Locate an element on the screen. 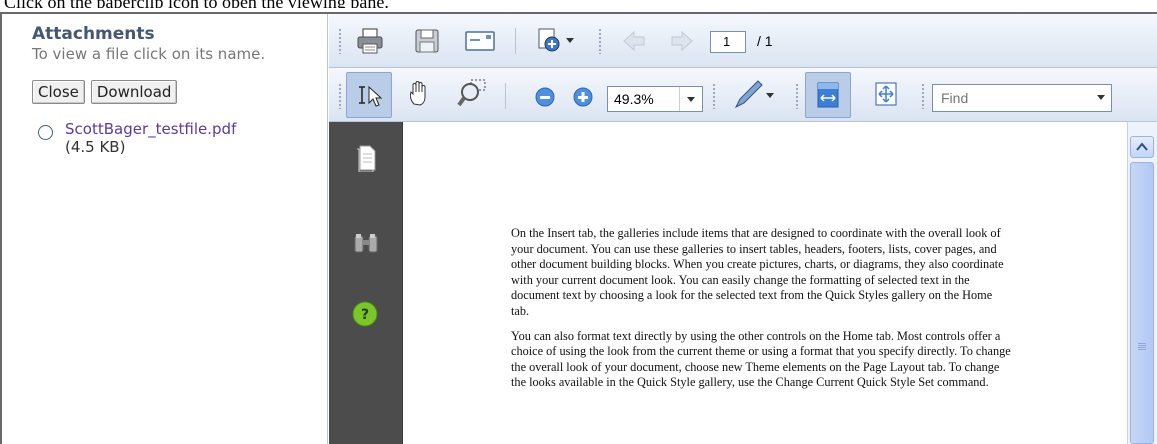  annotate-pen-icon is located at coordinates (753, 95).